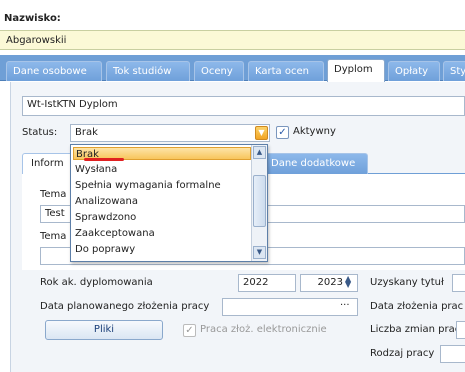 The height and width of the screenshot is (372, 465). What do you see at coordinates (189, 330) in the screenshot?
I see `electronic-checkbox: ✓` at bounding box center [189, 330].